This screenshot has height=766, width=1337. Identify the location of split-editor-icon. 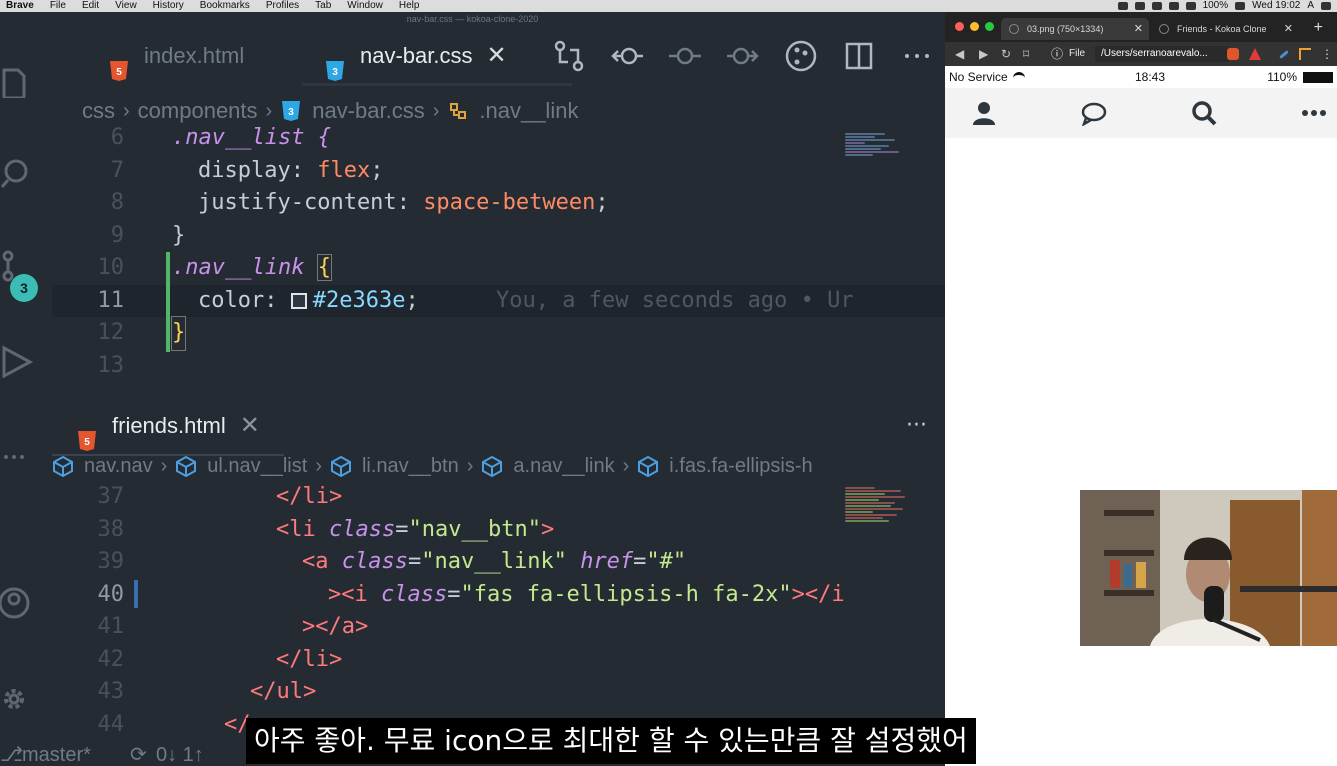
(859, 56).